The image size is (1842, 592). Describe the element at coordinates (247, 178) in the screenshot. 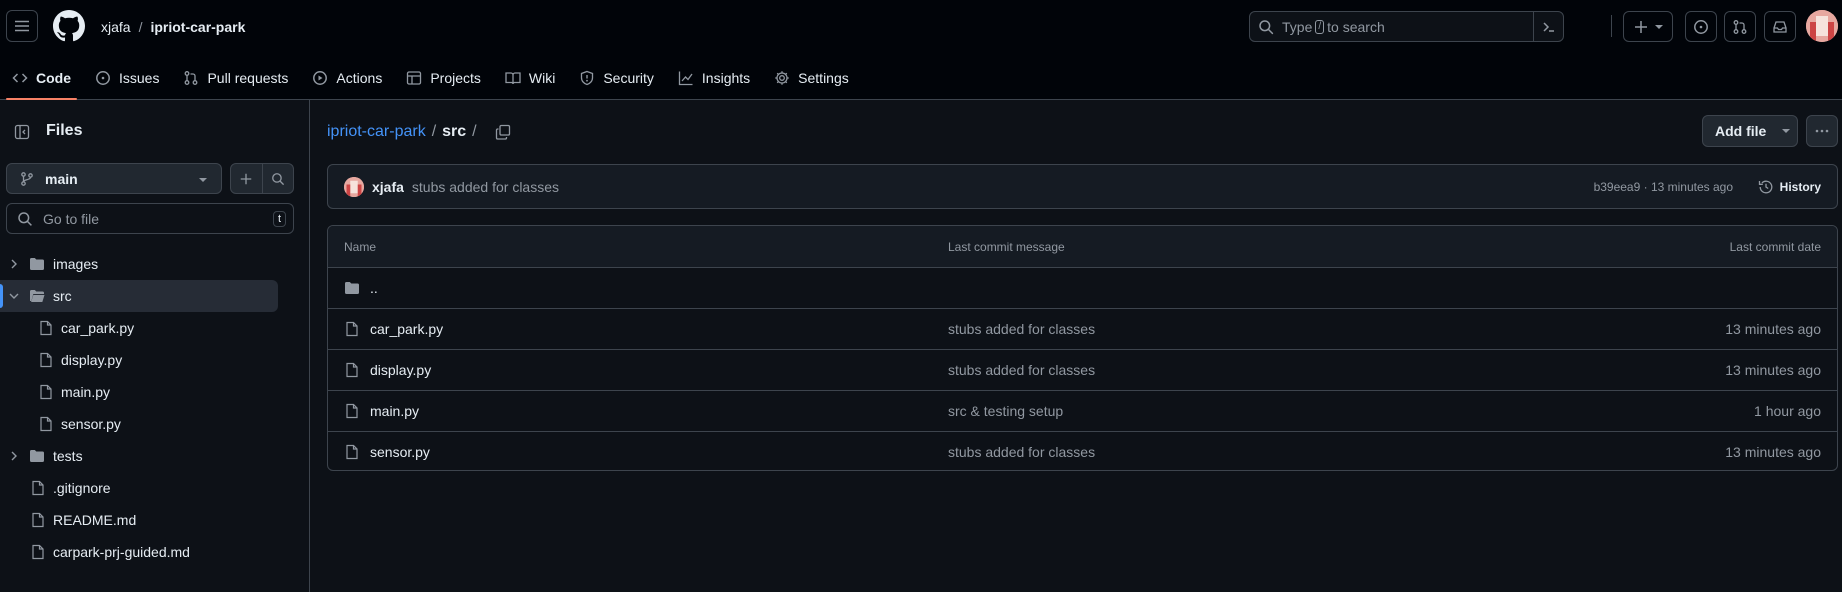

I see `add-file-sidebar-button` at that location.